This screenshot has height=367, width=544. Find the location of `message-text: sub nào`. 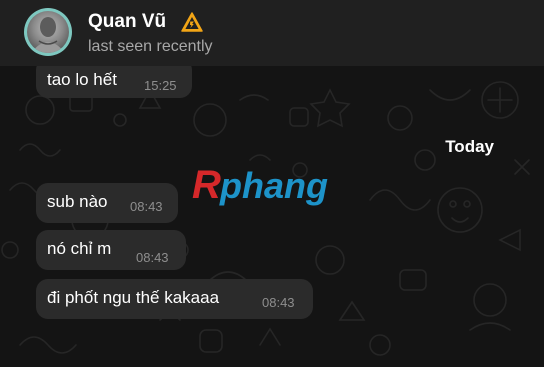

message-text: sub nào is located at coordinates (77, 201).